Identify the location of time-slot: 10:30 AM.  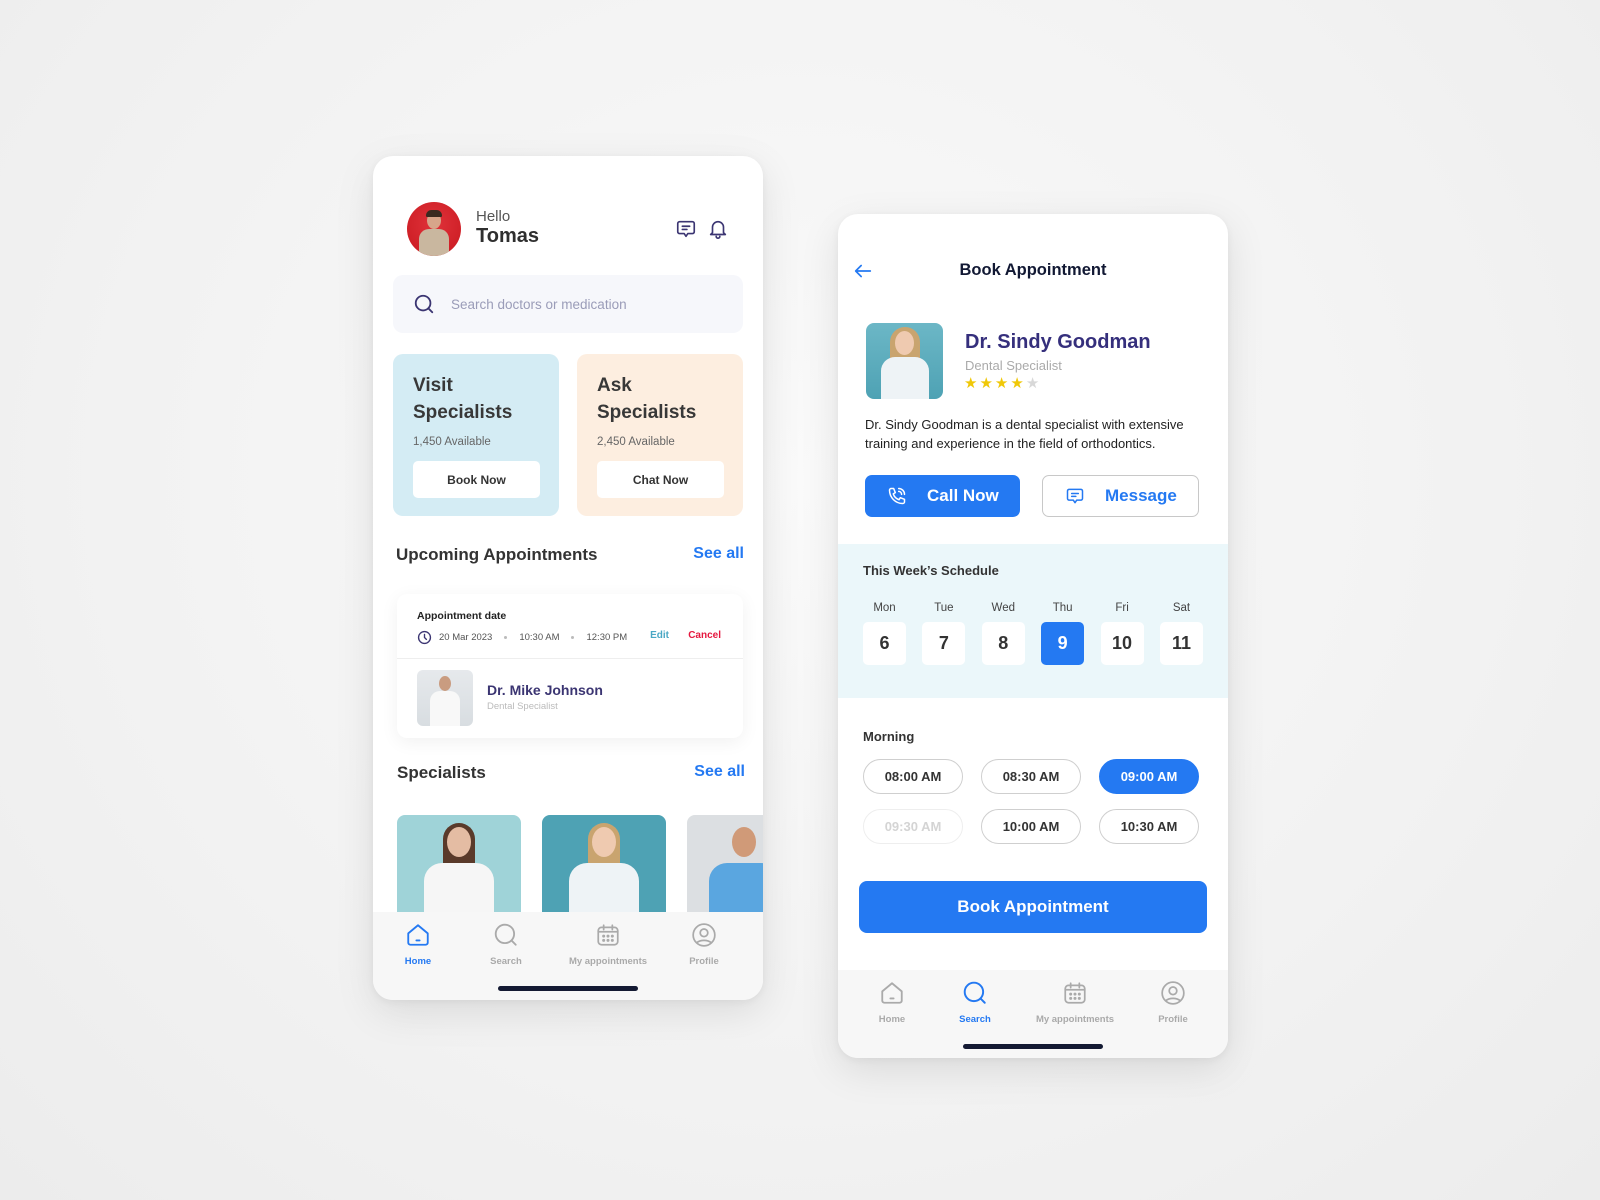
(1149, 826).